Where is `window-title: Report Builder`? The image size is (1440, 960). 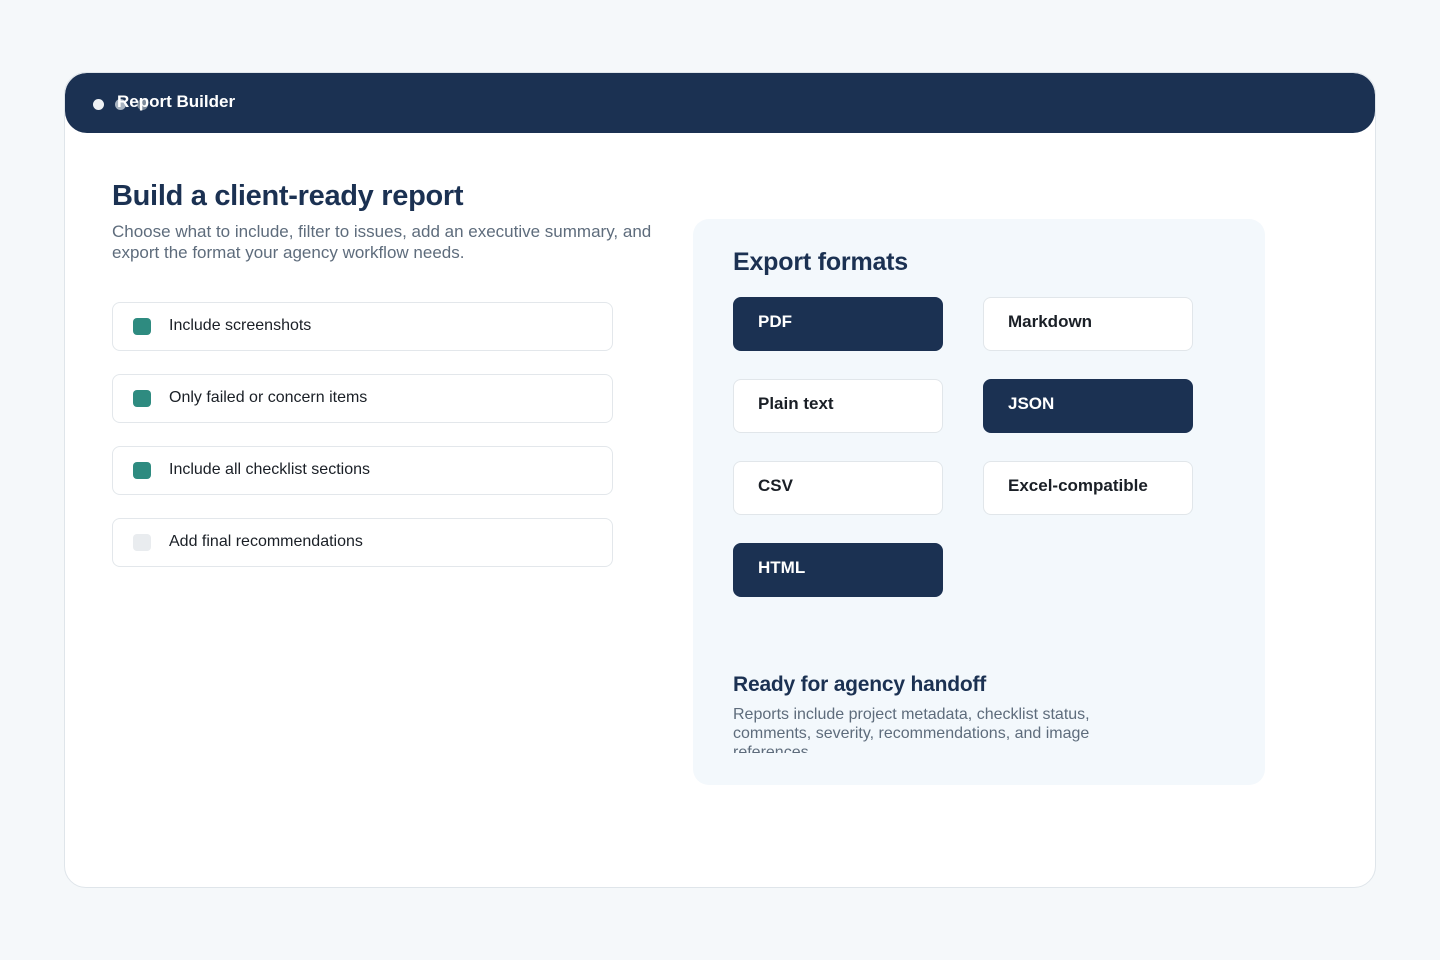 window-title: Report Builder is located at coordinates (176, 101).